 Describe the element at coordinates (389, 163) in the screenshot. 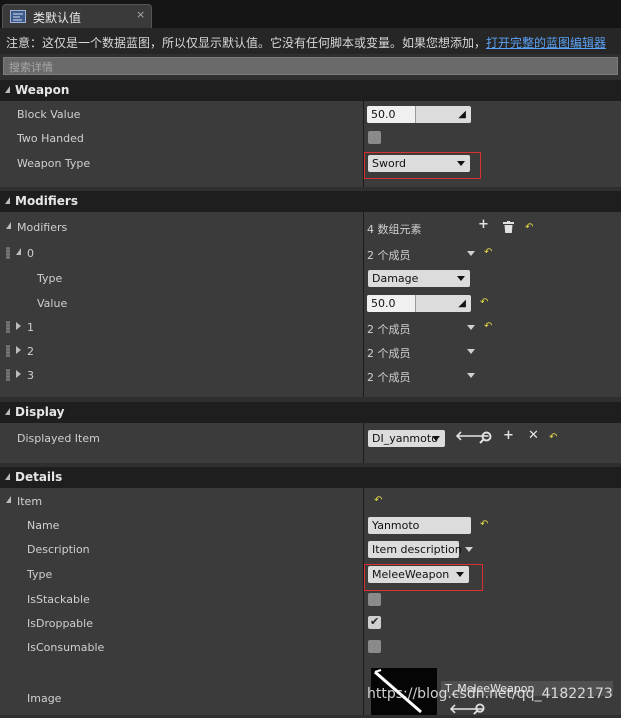

I see `weapon-type-value: Sword` at that location.